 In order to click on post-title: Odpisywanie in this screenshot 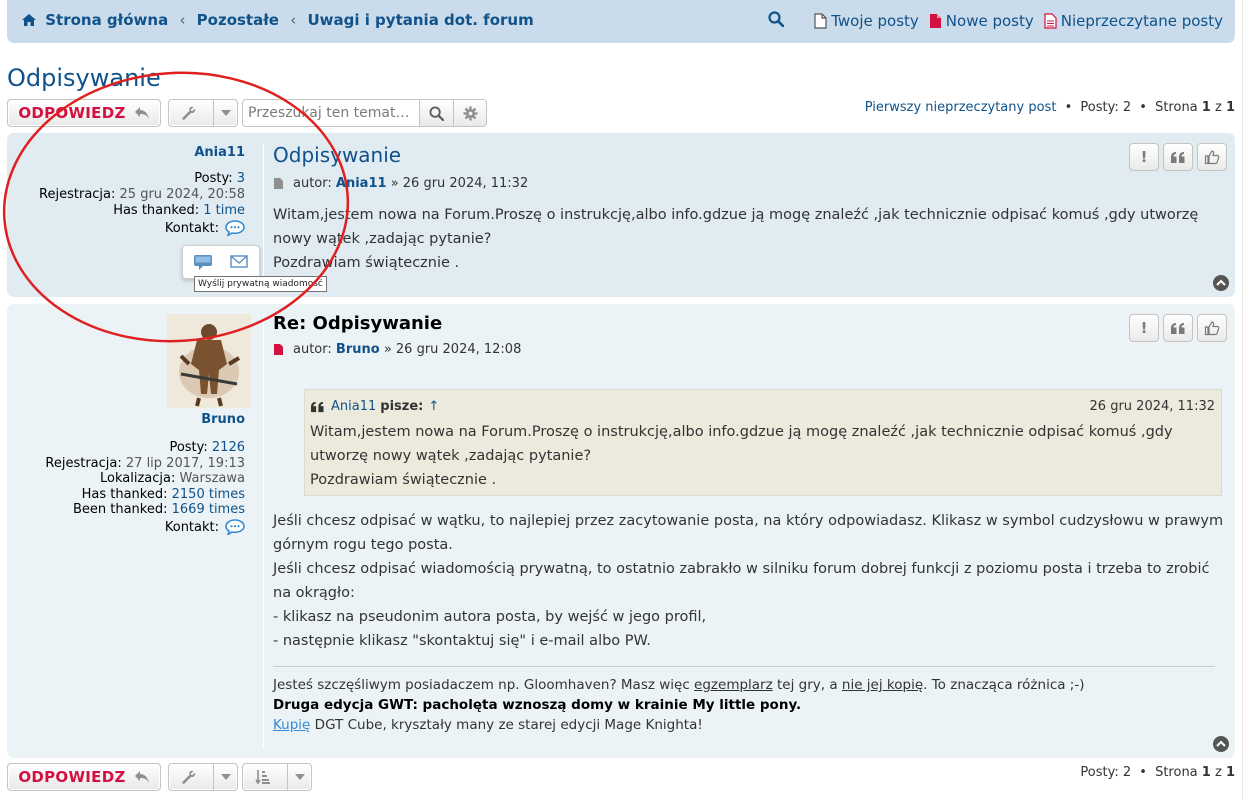, I will do `click(337, 155)`.